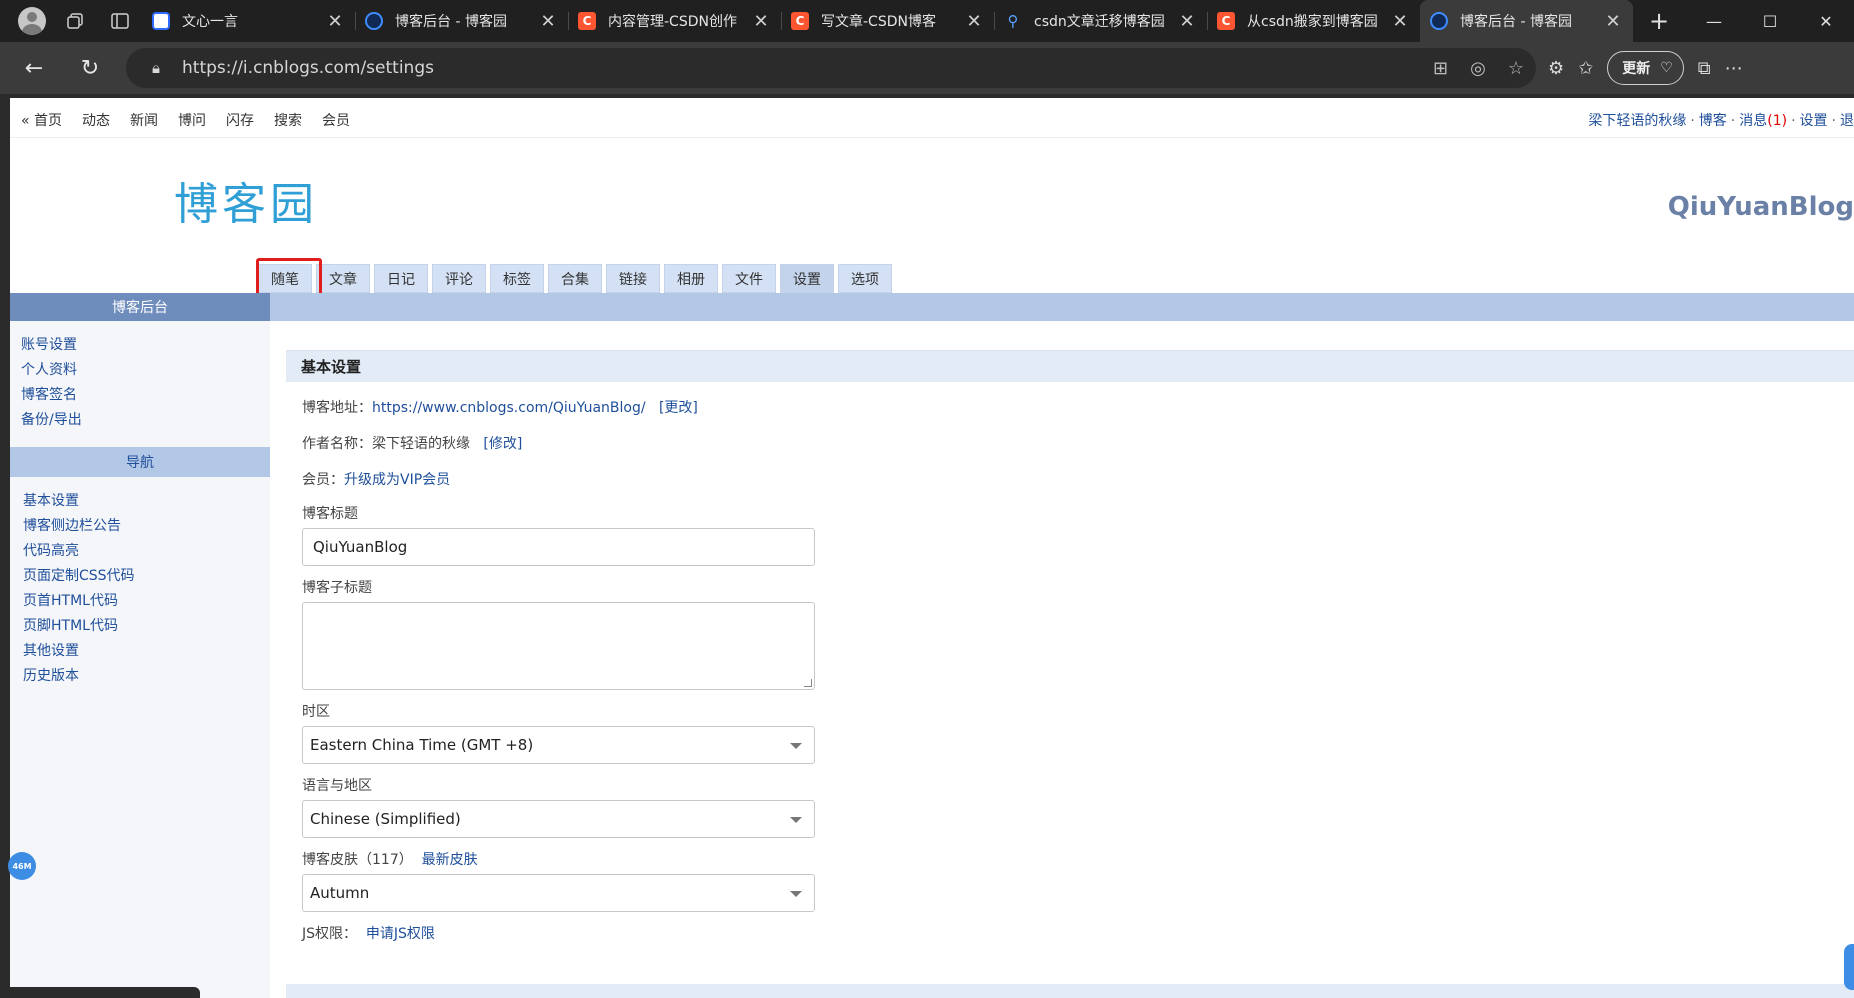 The image size is (1854, 998). Describe the element at coordinates (401, 278) in the screenshot. I see `tab-diary: 日记` at that location.